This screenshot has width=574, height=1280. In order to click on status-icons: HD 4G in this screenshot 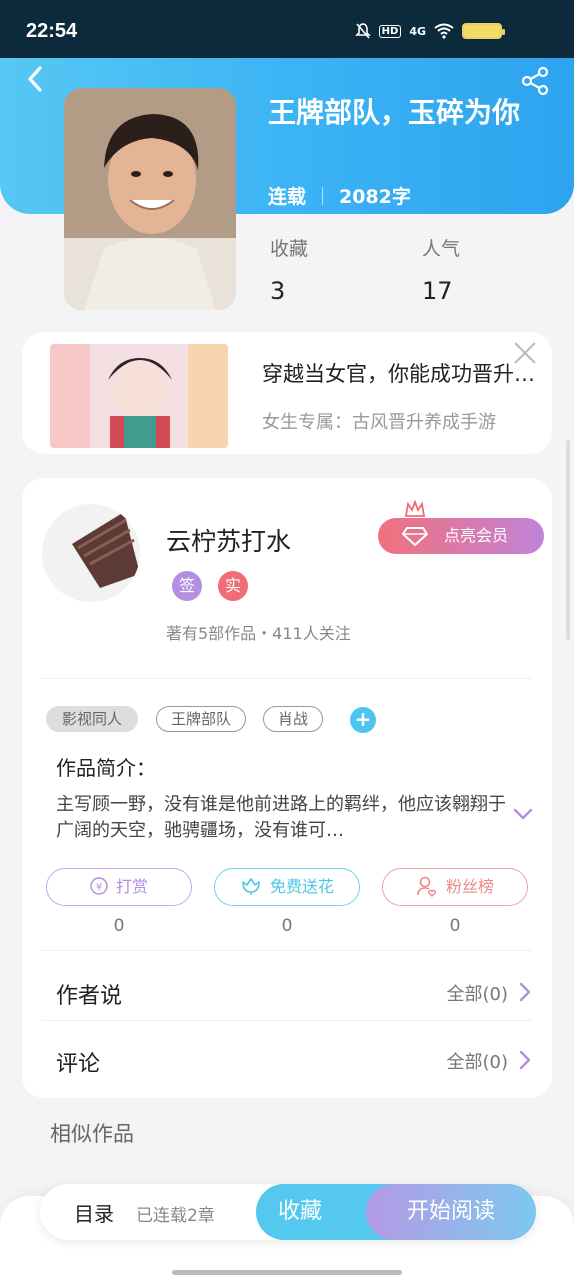, I will do `click(429, 31)`.